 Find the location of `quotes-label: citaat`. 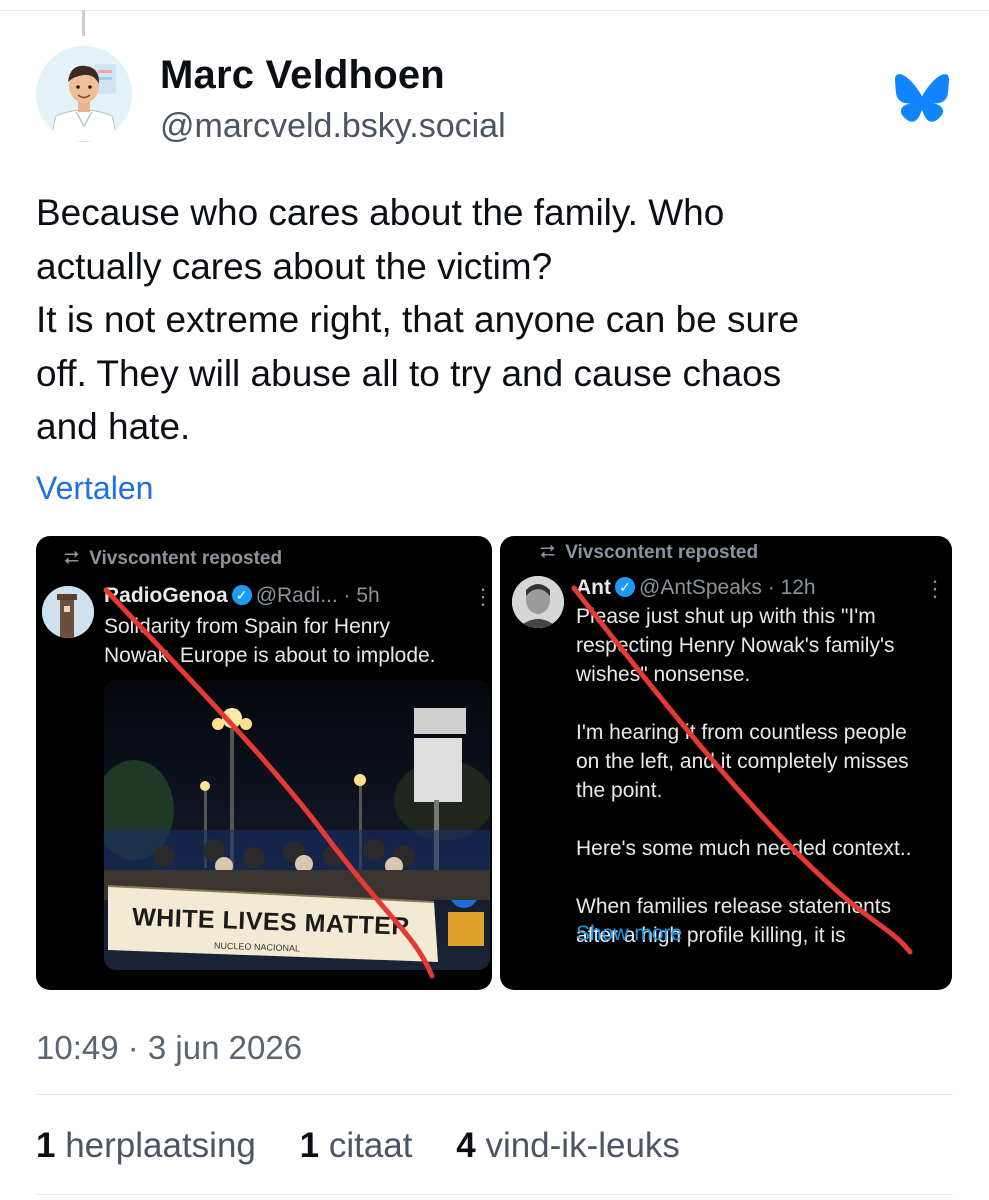

quotes-label: citaat is located at coordinates (370, 1145).